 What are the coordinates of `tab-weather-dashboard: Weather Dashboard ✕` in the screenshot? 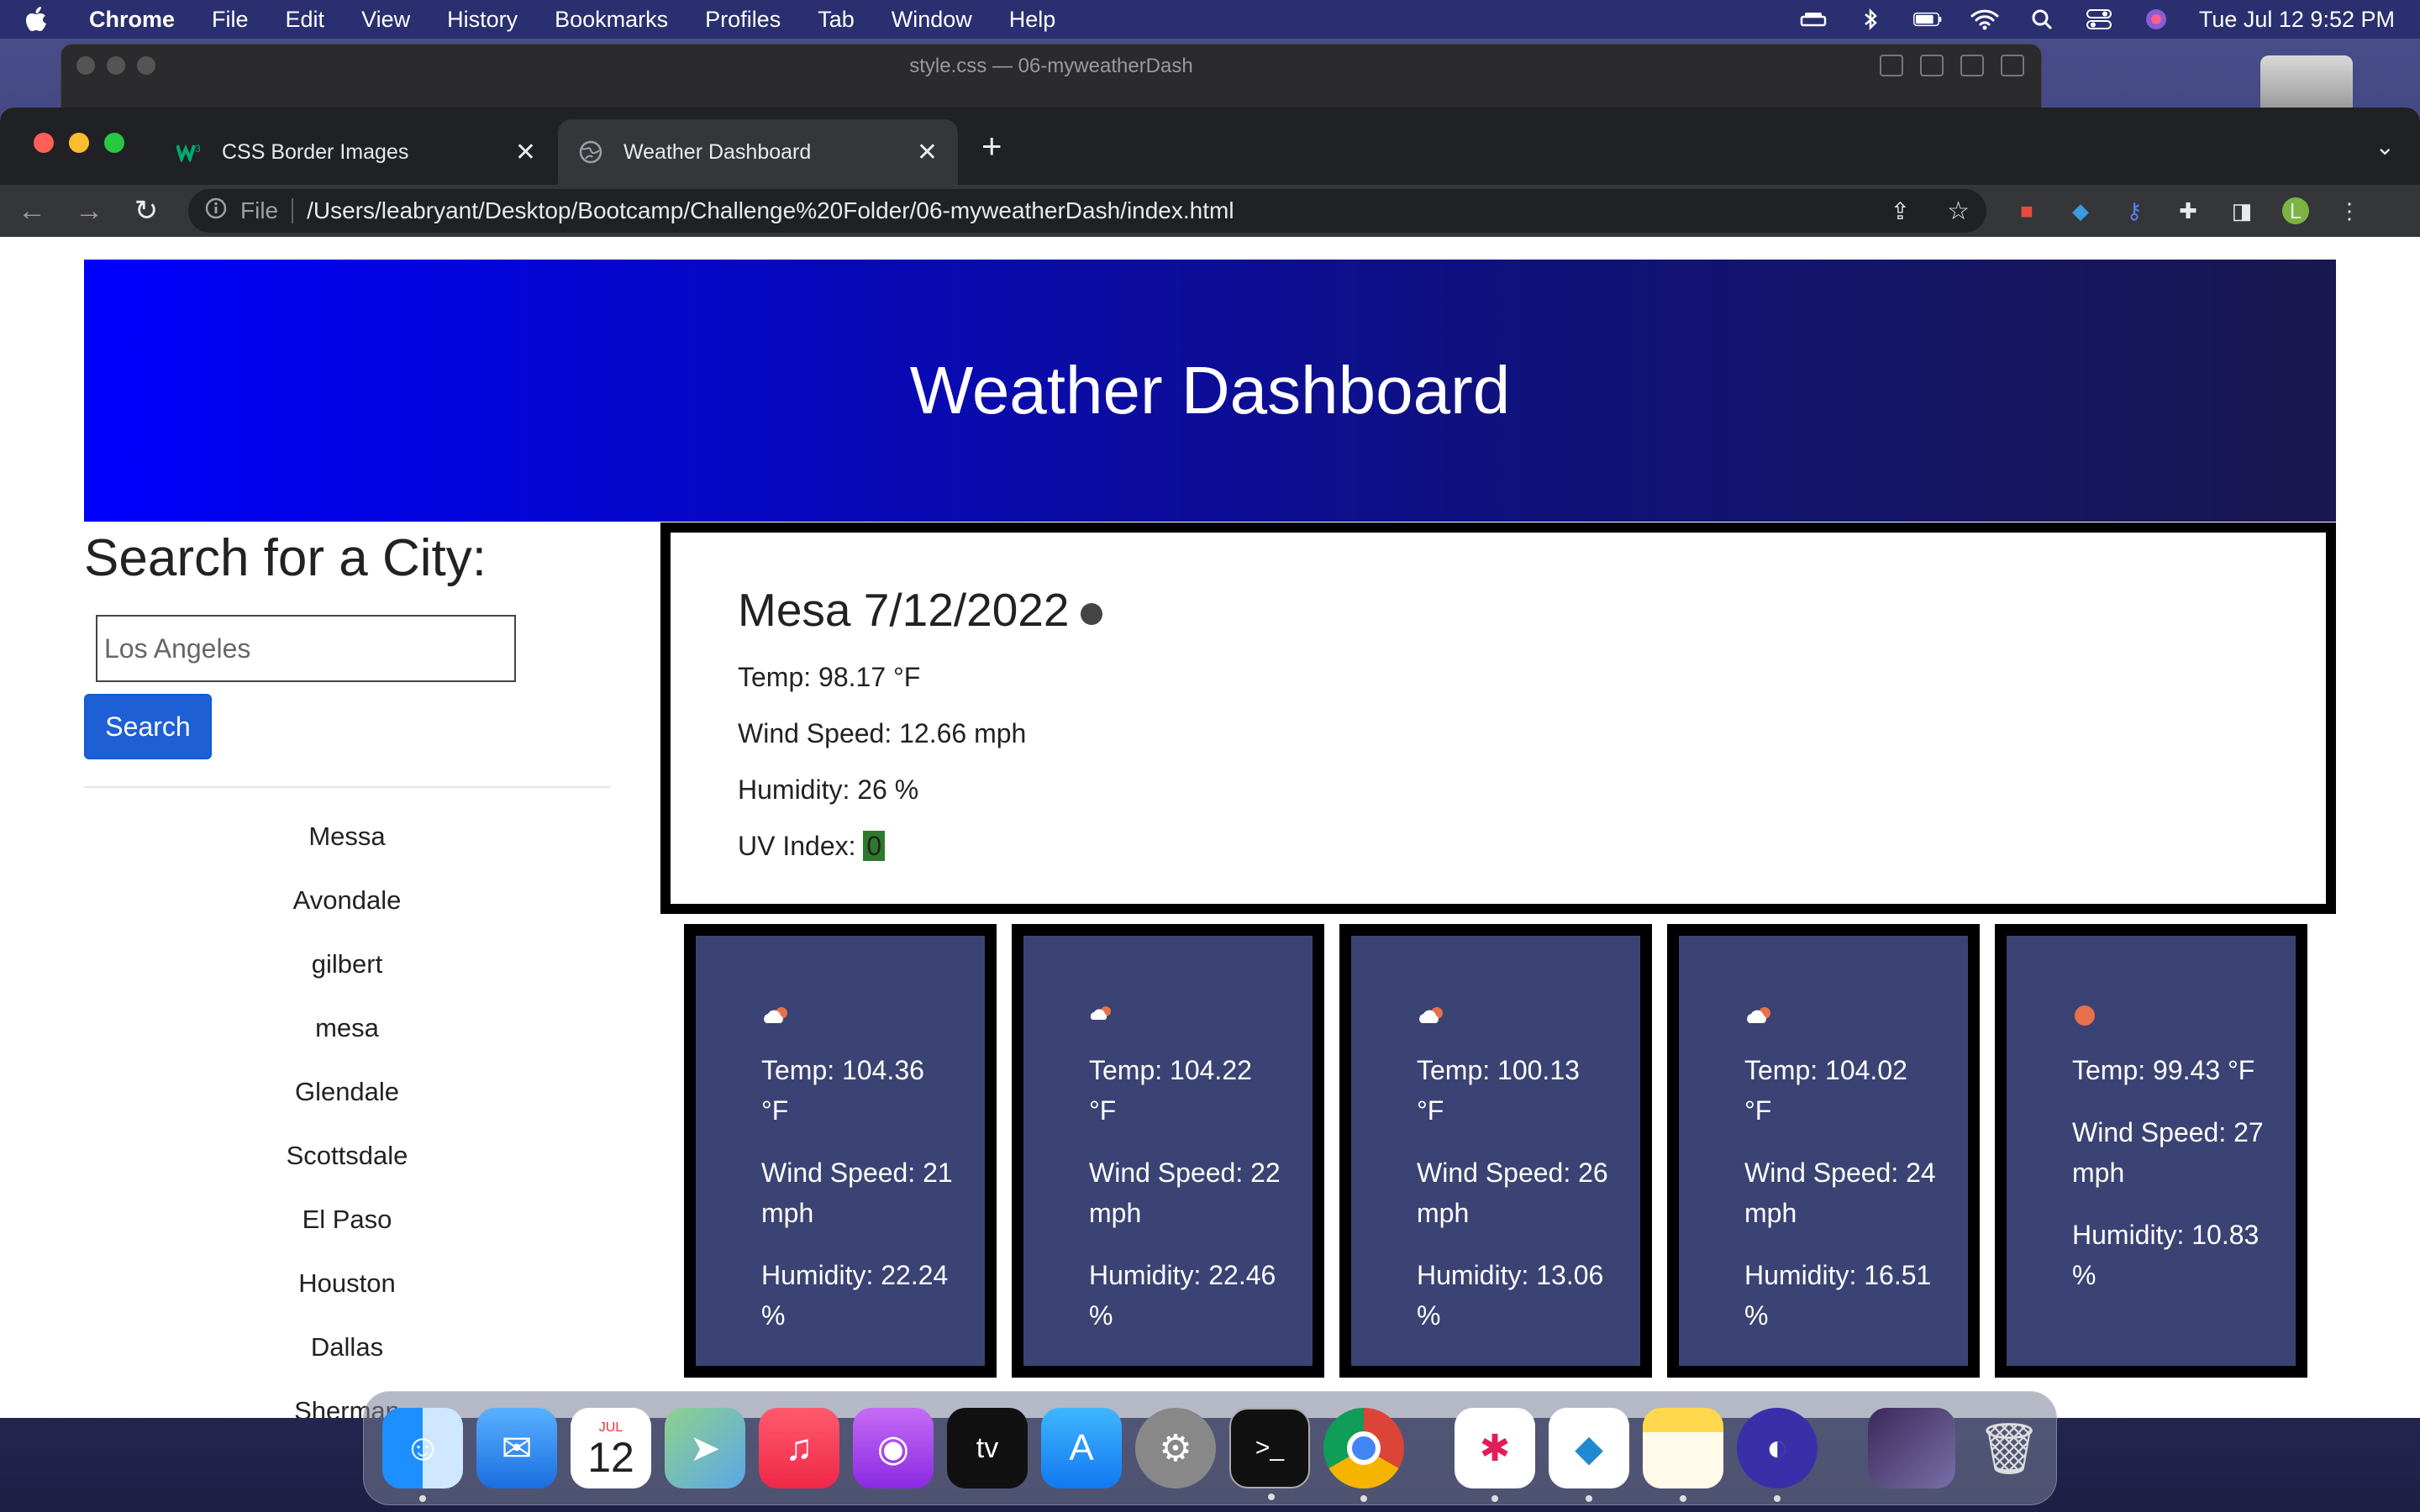 It's located at (758, 152).